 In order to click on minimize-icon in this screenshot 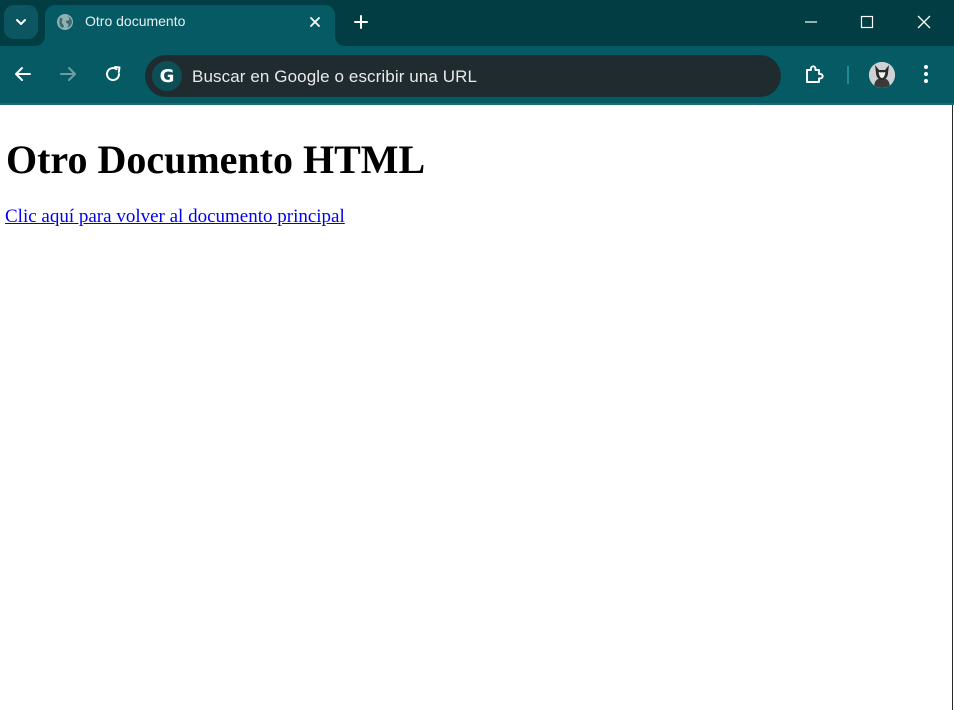, I will do `click(811, 22)`.